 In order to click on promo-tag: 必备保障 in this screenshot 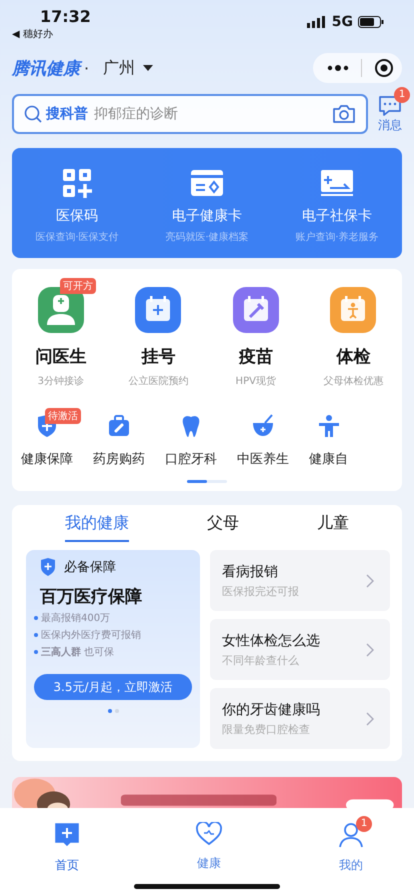, I will do `click(90, 567)`.